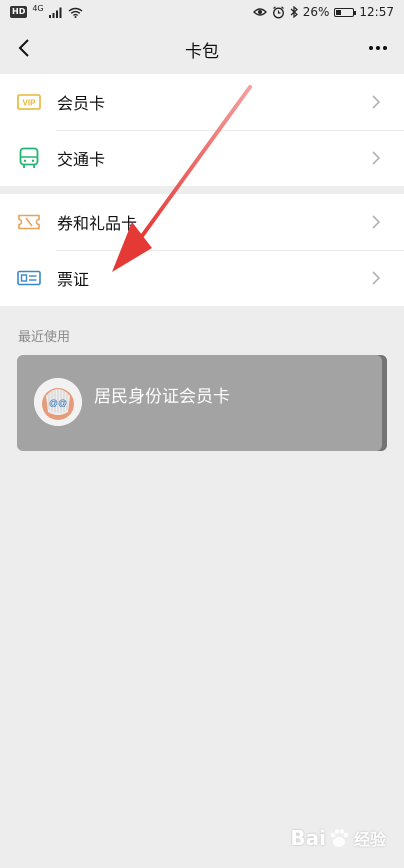 The height and width of the screenshot is (868, 404). I want to click on id-card-icon, so click(29, 278).